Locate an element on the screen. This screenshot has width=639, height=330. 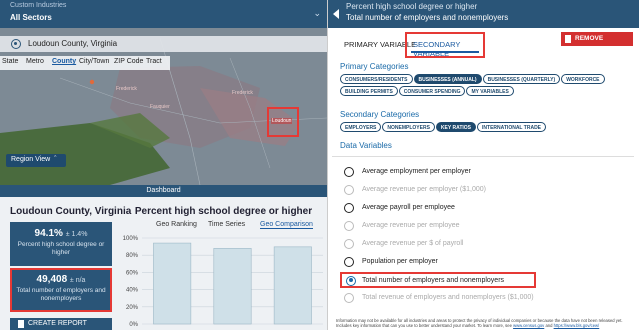
data-variable-option: Average revenue per employee is located at coordinates (489, 226).